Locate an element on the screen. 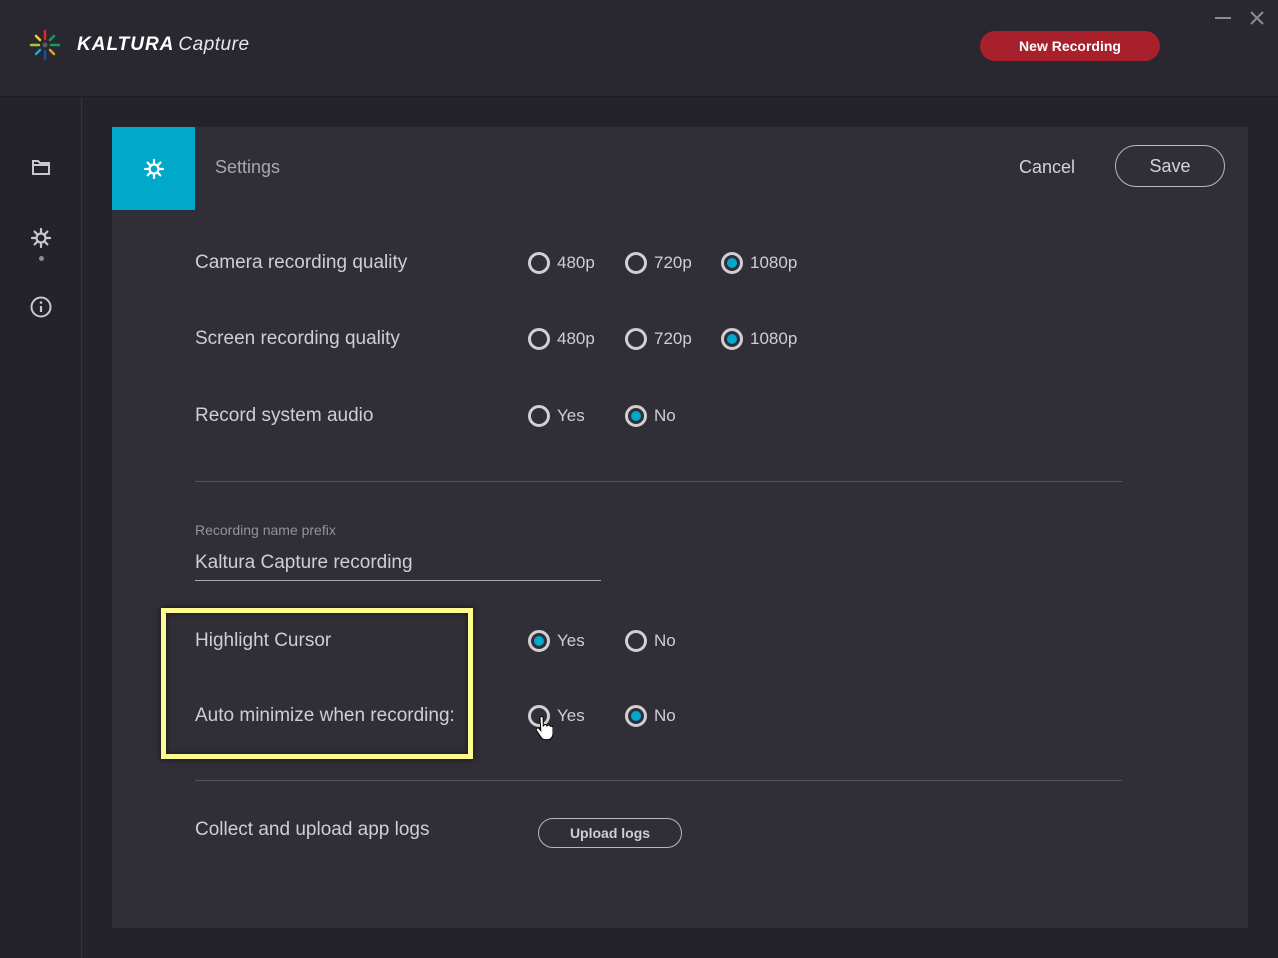  auto-minimize-yes: Yes is located at coordinates (576, 716).